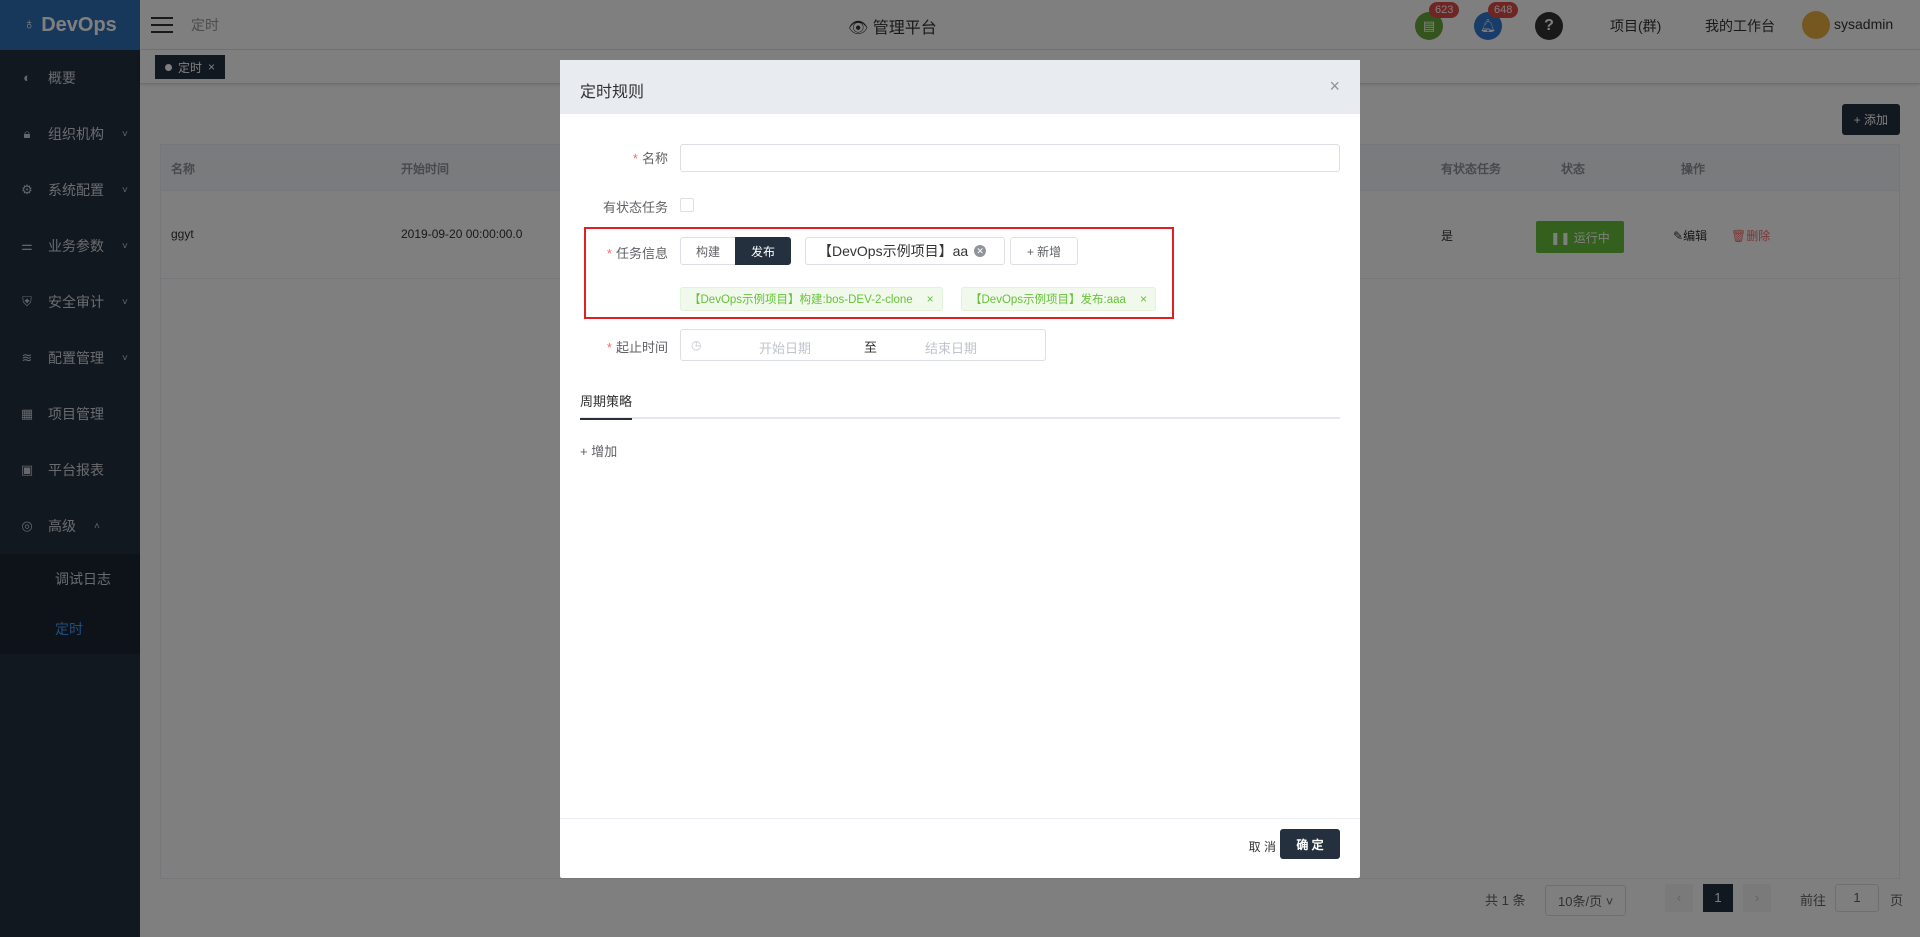  Describe the element at coordinates (612, 92) in the screenshot. I see `dialog-title: 定时规则` at that location.